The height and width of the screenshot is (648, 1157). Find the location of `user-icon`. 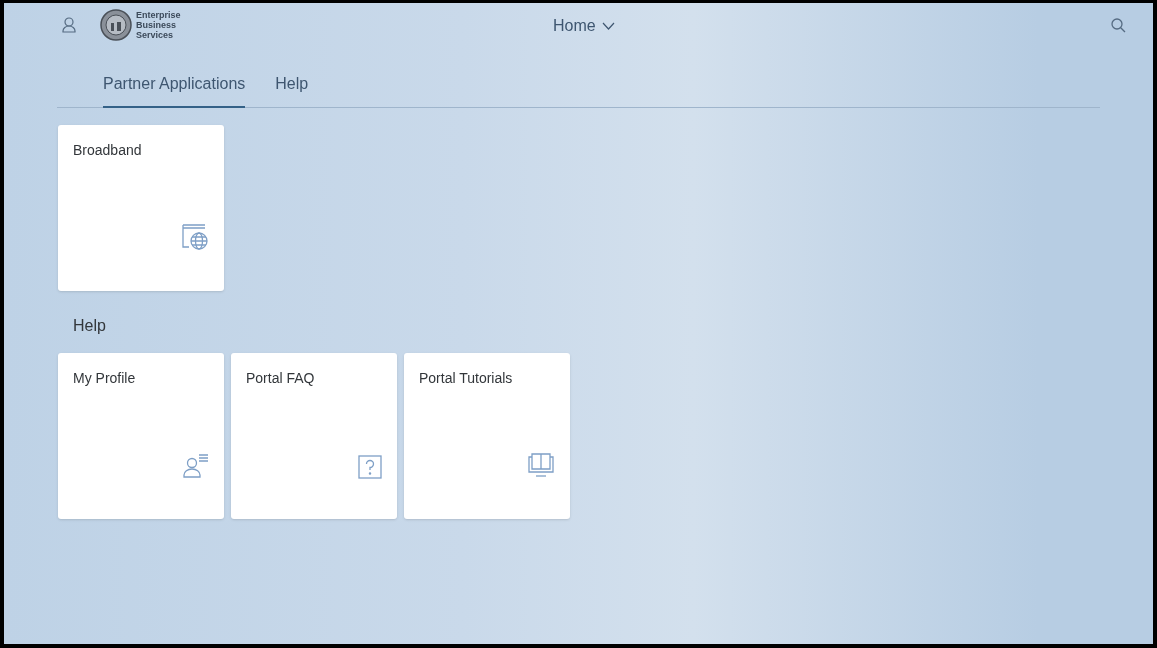

user-icon is located at coordinates (69, 25).